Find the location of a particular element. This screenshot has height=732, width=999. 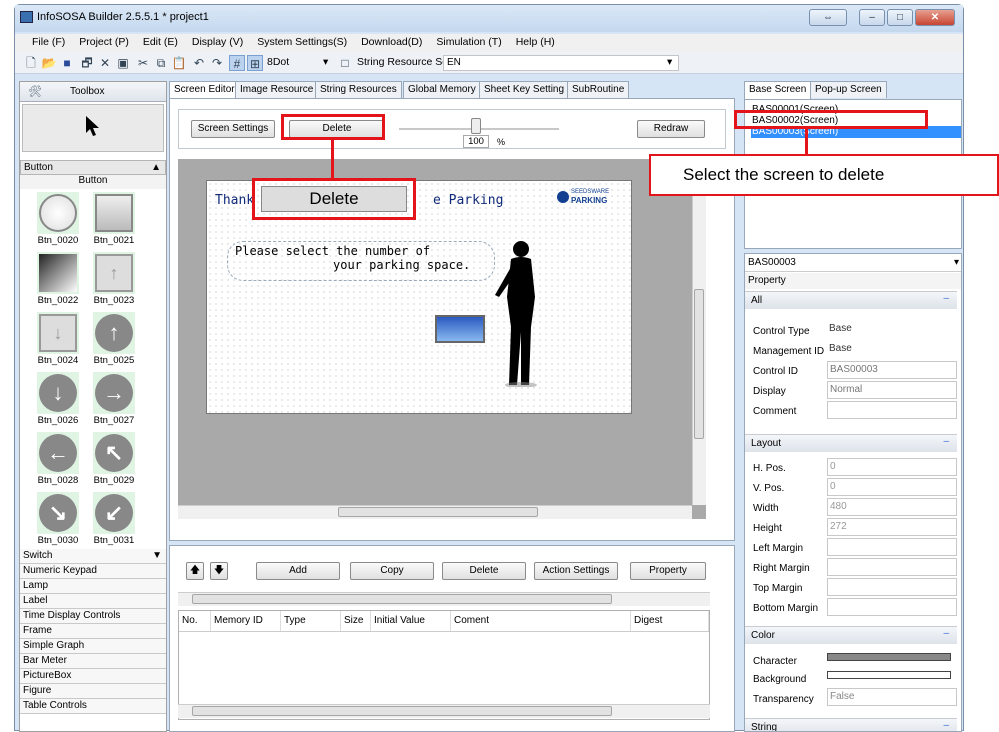

move-down-button: 🡇 is located at coordinates (219, 571).